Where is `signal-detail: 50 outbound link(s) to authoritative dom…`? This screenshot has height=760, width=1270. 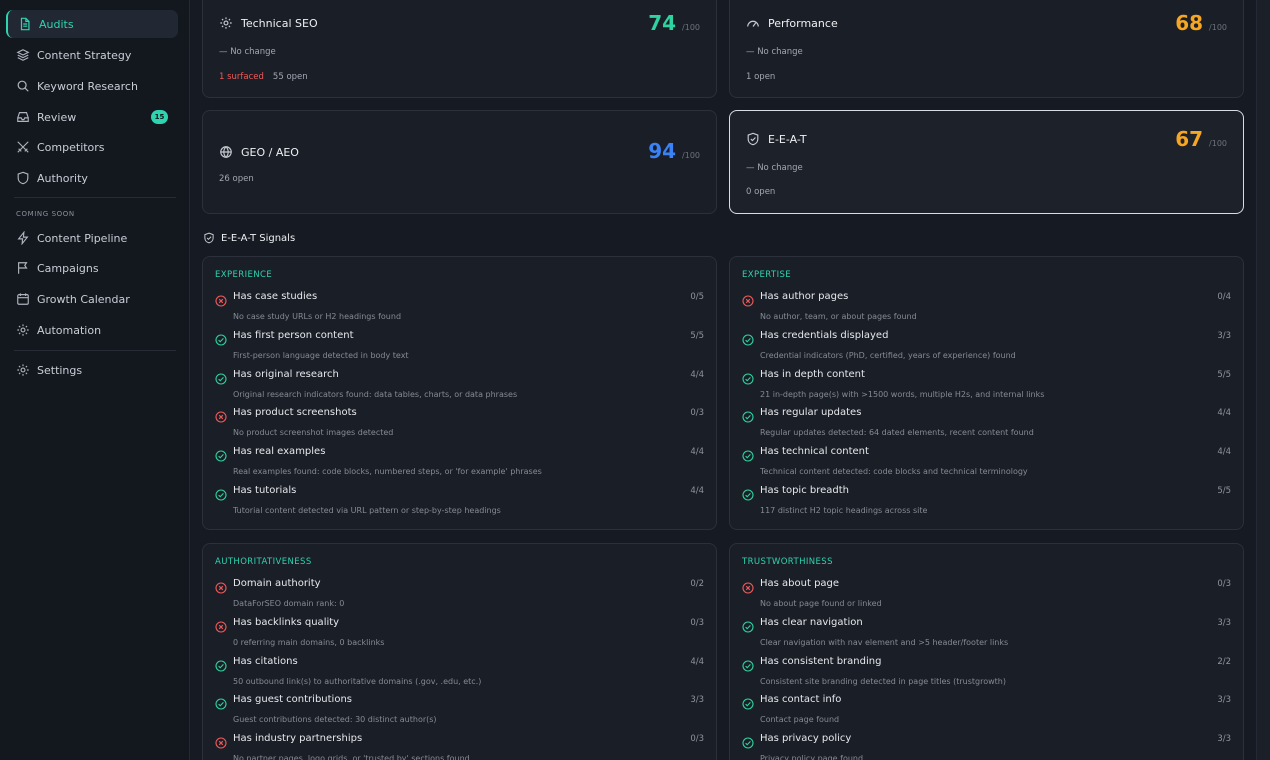 signal-detail: 50 outbound link(s) to authoritative dom… is located at coordinates (357, 681).